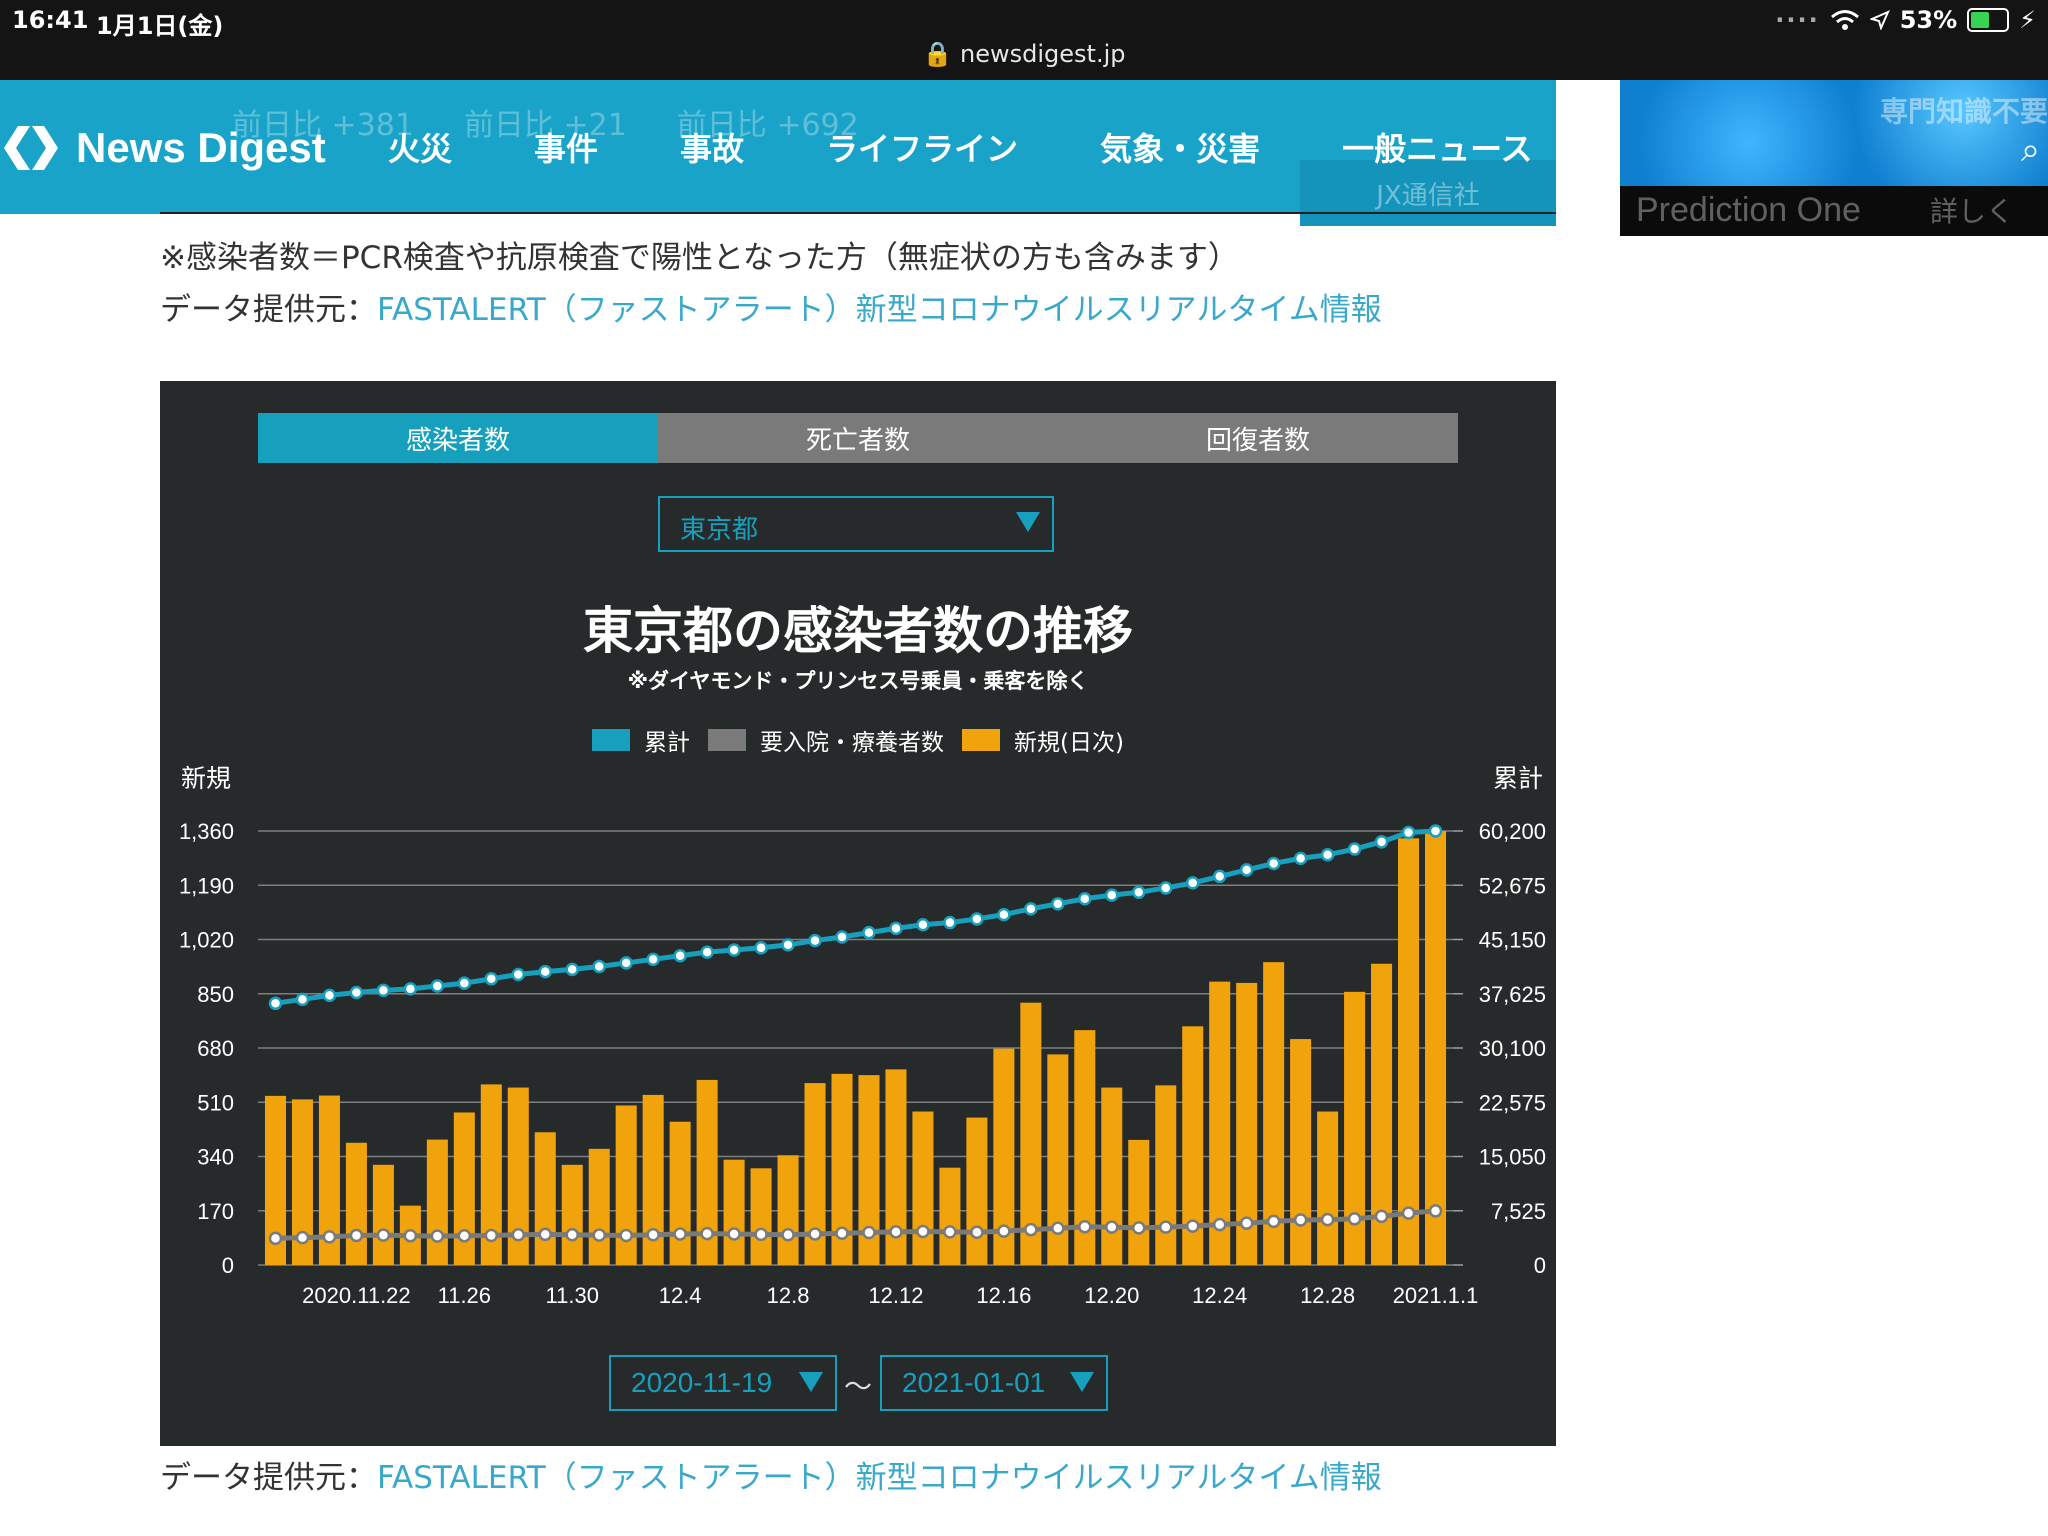  What do you see at coordinates (228, 1265) in the screenshot?
I see `y-left-tick-label: 0` at bounding box center [228, 1265].